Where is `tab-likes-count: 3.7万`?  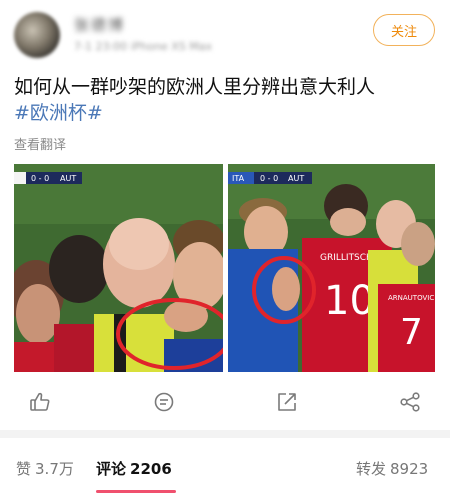 tab-likes-count: 3.7万 is located at coordinates (54, 469).